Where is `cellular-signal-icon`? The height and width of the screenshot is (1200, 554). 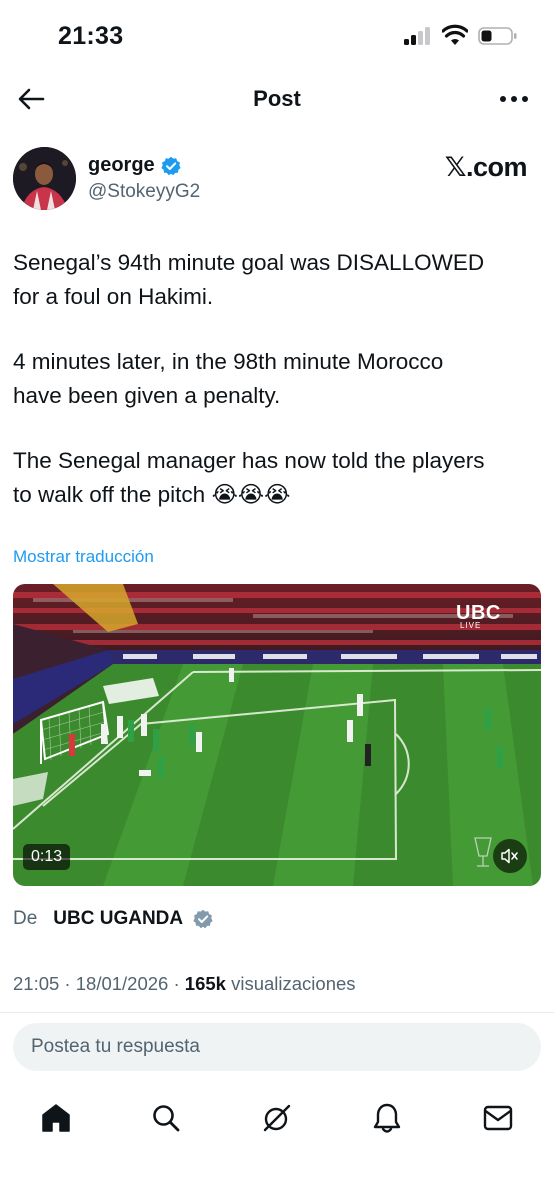 cellular-signal-icon is located at coordinates (419, 36).